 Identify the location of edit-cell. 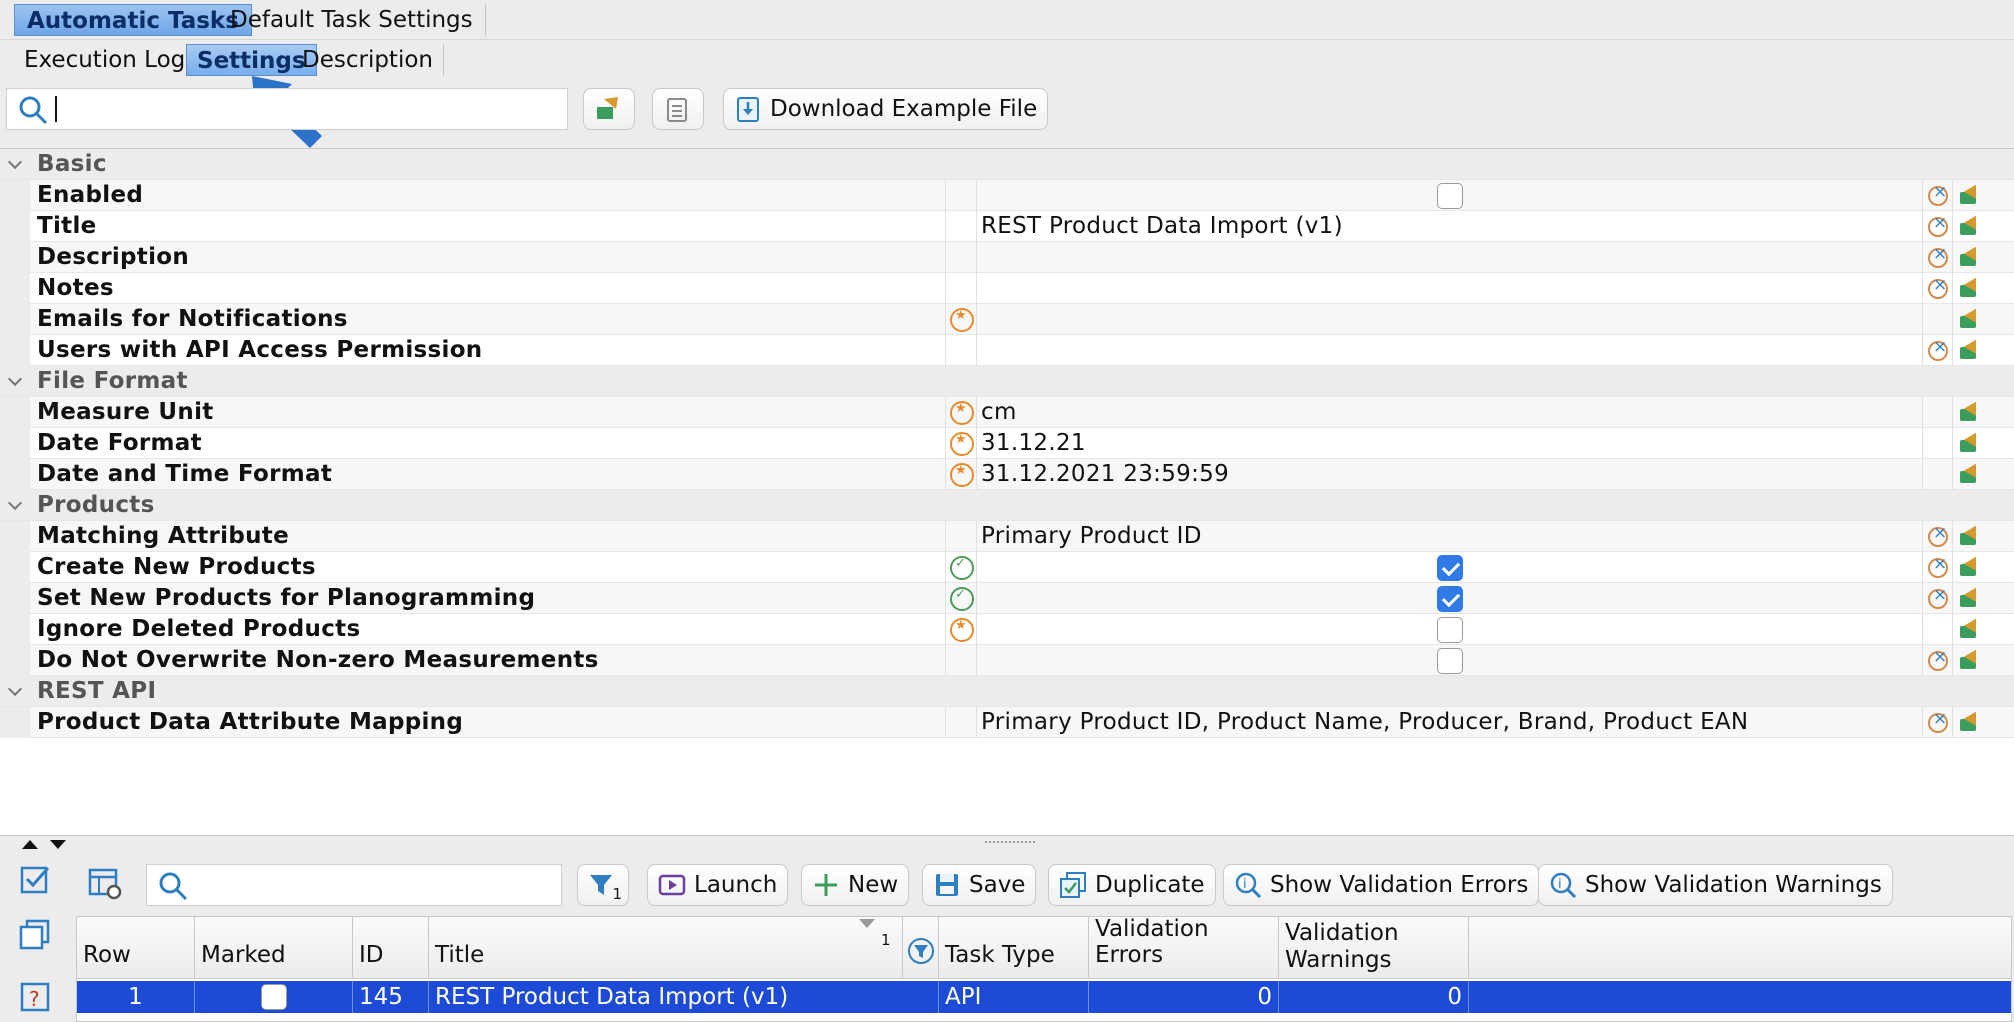
(1967, 536).